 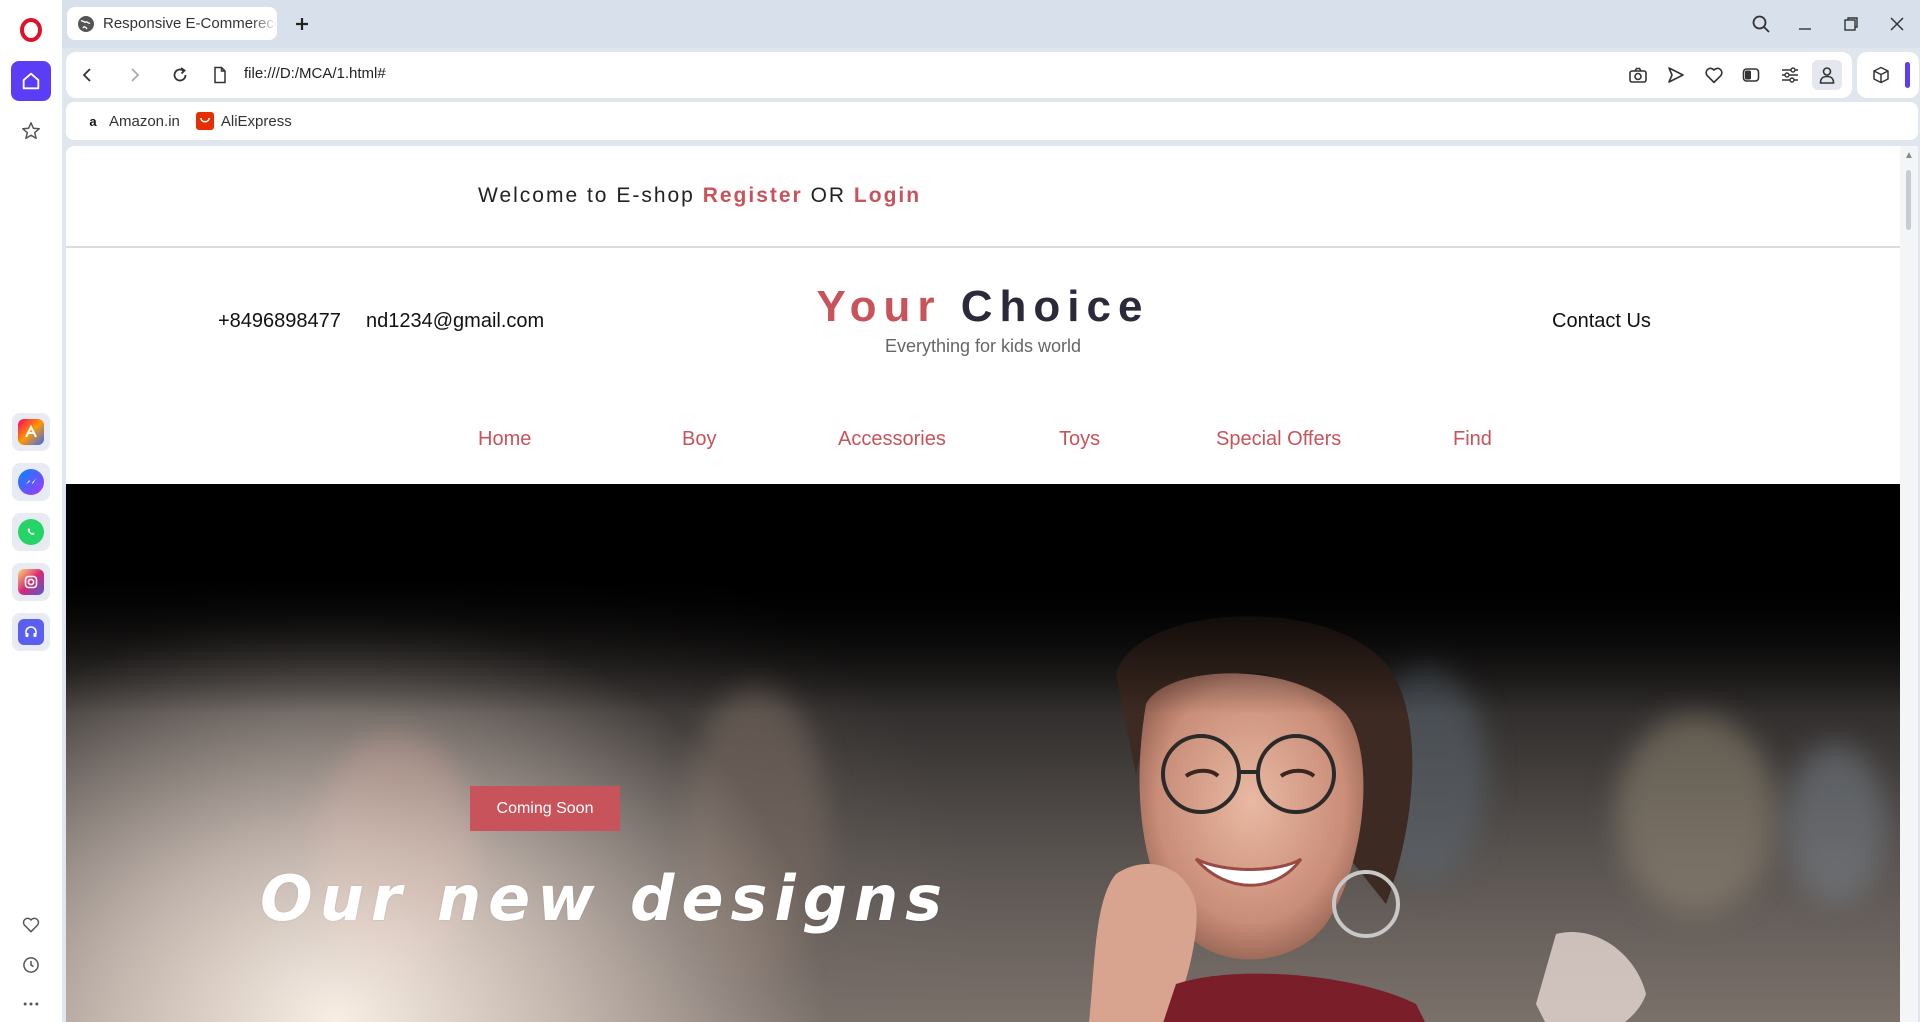 What do you see at coordinates (879, 306) in the screenshot?
I see `brand-part1: Your` at bounding box center [879, 306].